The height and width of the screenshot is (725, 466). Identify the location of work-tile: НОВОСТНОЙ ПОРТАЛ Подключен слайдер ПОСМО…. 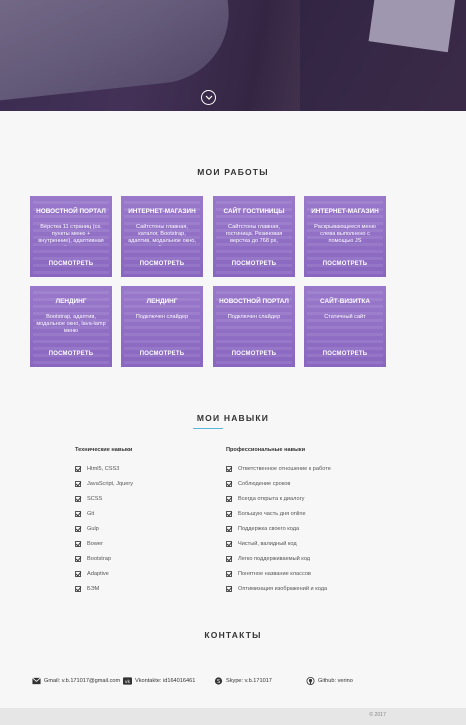
(254, 326).